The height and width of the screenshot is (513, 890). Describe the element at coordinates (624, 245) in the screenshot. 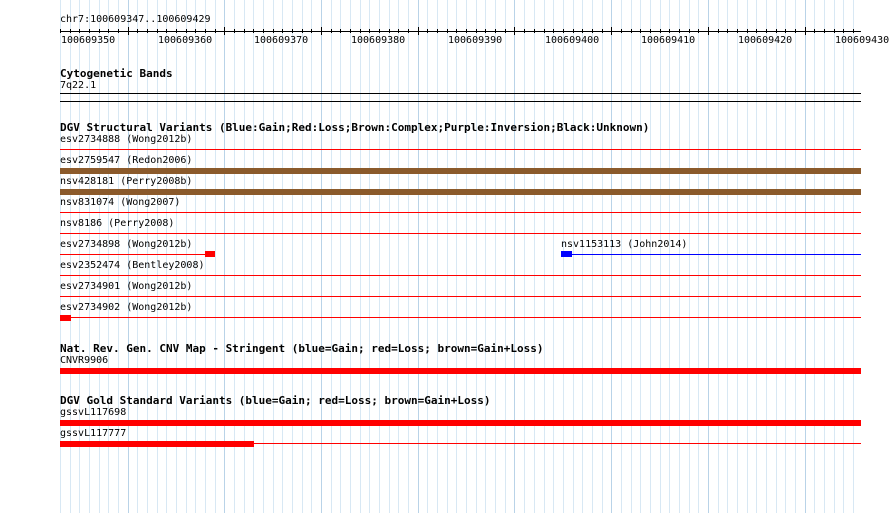

I see `variant-label: nsv1153113 (John2014)` at that location.